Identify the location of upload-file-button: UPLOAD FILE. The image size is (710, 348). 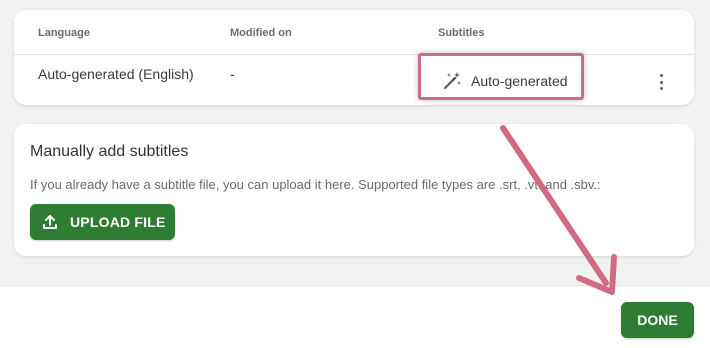
(102, 222).